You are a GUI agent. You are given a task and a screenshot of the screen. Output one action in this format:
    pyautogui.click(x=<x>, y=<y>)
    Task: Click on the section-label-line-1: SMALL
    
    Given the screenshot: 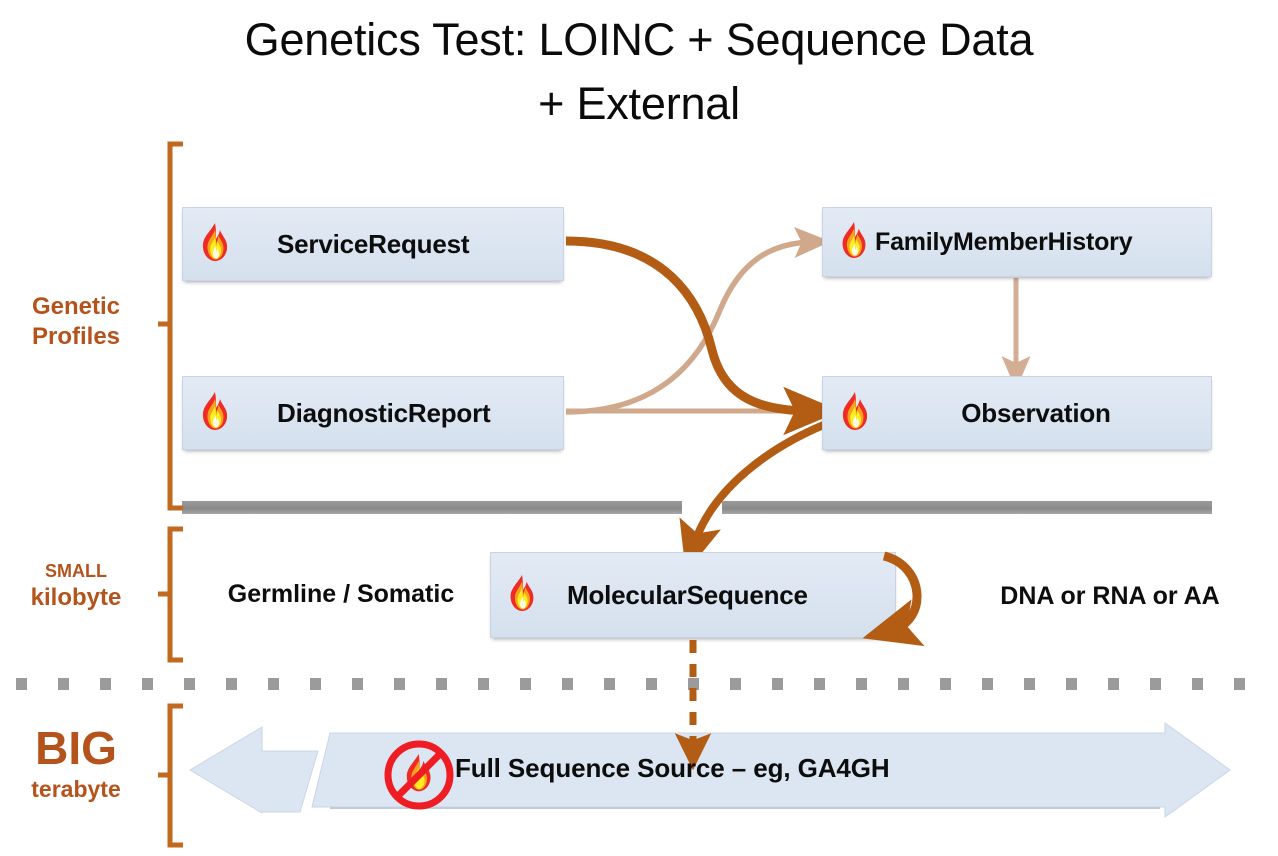 What is the action you would take?
    pyautogui.click(x=76, y=571)
    